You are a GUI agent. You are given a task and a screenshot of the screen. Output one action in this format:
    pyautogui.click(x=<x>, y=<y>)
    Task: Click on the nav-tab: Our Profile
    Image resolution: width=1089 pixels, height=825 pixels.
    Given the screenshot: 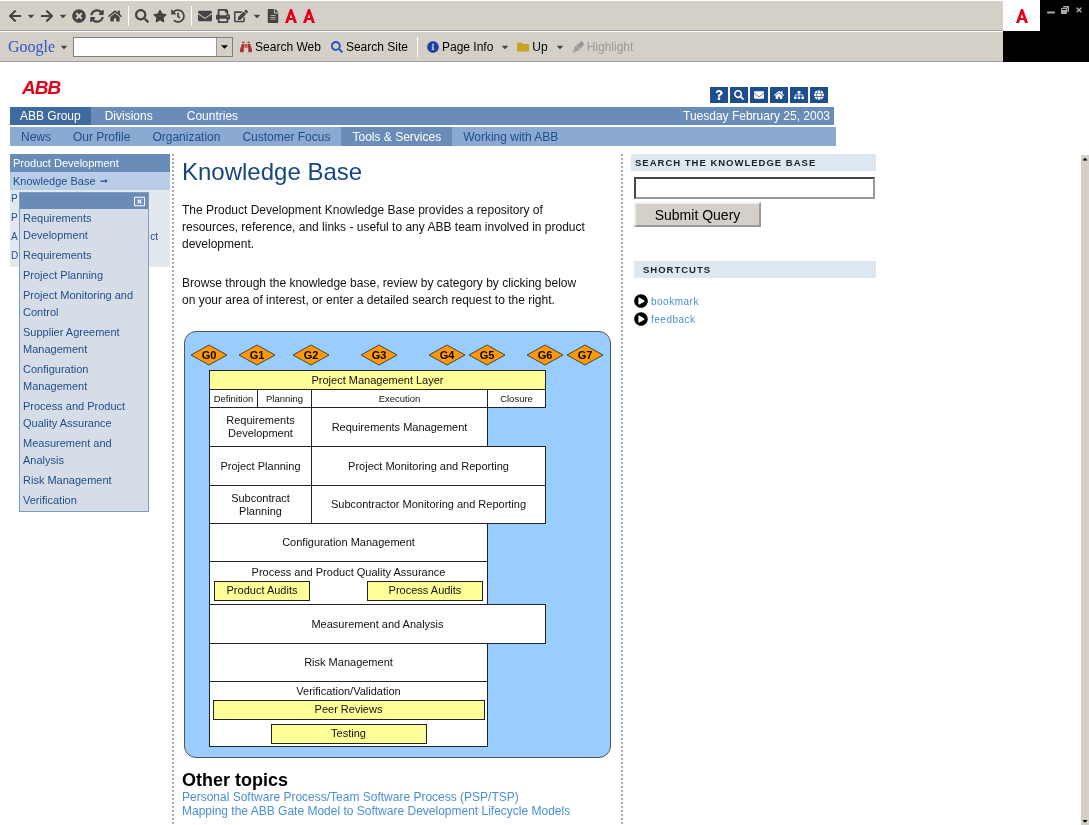 What is the action you would take?
    pyautogui.click(x=102, y=136)
    